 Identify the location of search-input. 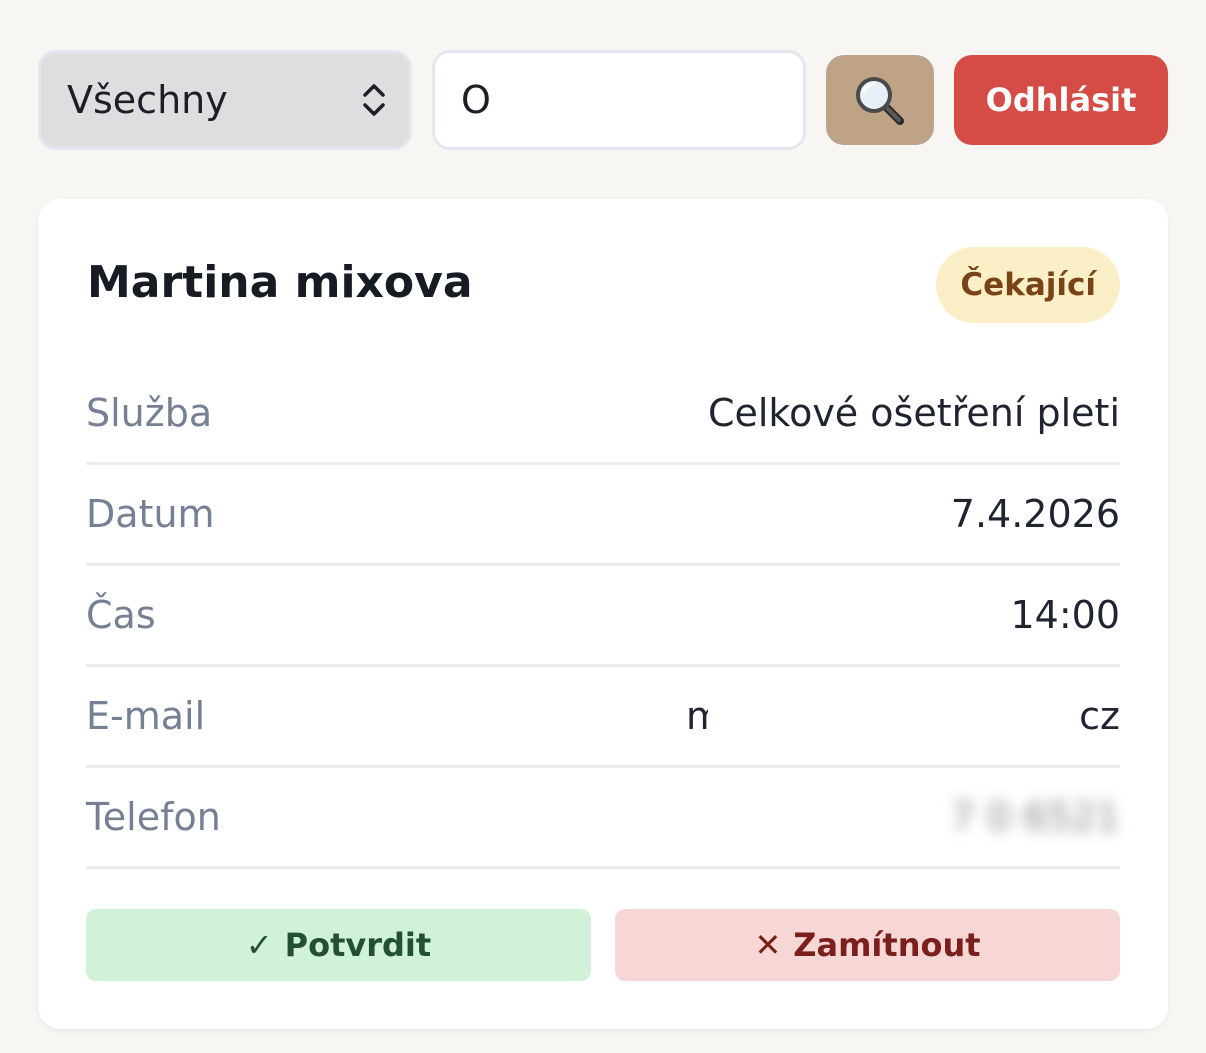
(619, 100).